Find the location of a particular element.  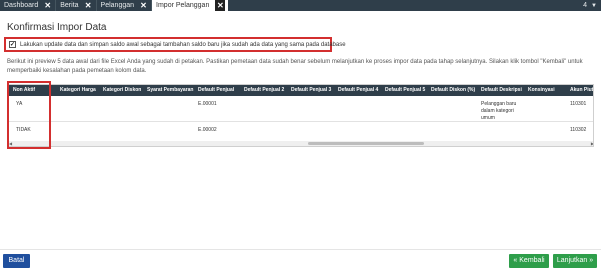

tab-spacer is located at coordinates (405, 5).